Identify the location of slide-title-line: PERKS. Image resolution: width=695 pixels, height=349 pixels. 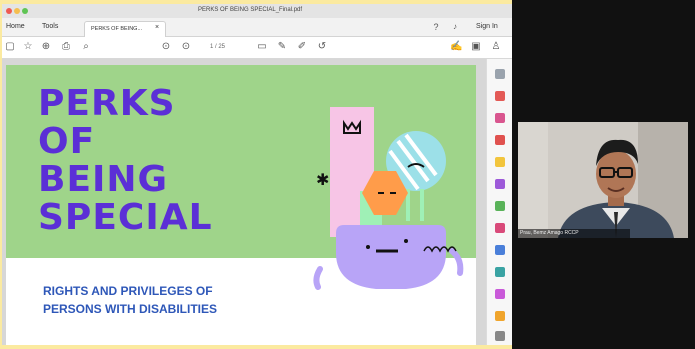
(107, 103).